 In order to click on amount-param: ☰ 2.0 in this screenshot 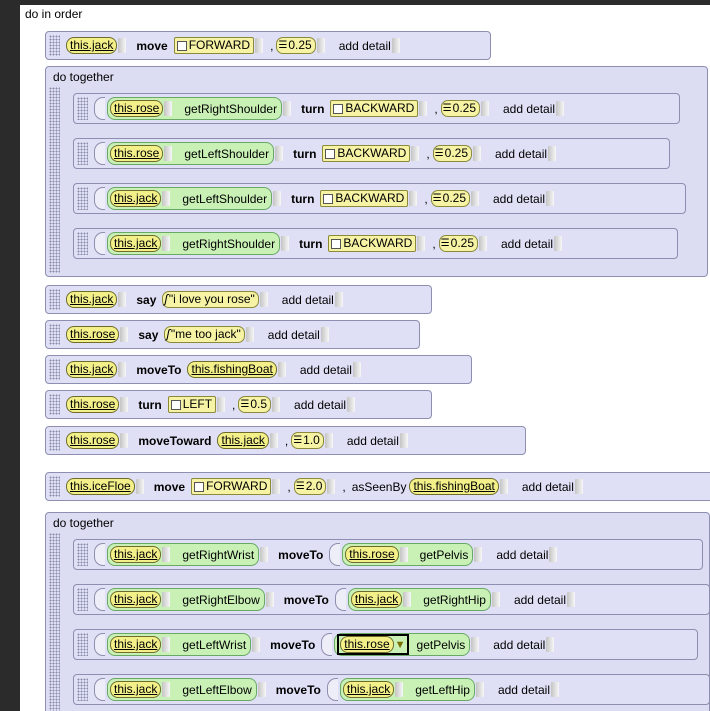, I will do `click(310, 486)`.